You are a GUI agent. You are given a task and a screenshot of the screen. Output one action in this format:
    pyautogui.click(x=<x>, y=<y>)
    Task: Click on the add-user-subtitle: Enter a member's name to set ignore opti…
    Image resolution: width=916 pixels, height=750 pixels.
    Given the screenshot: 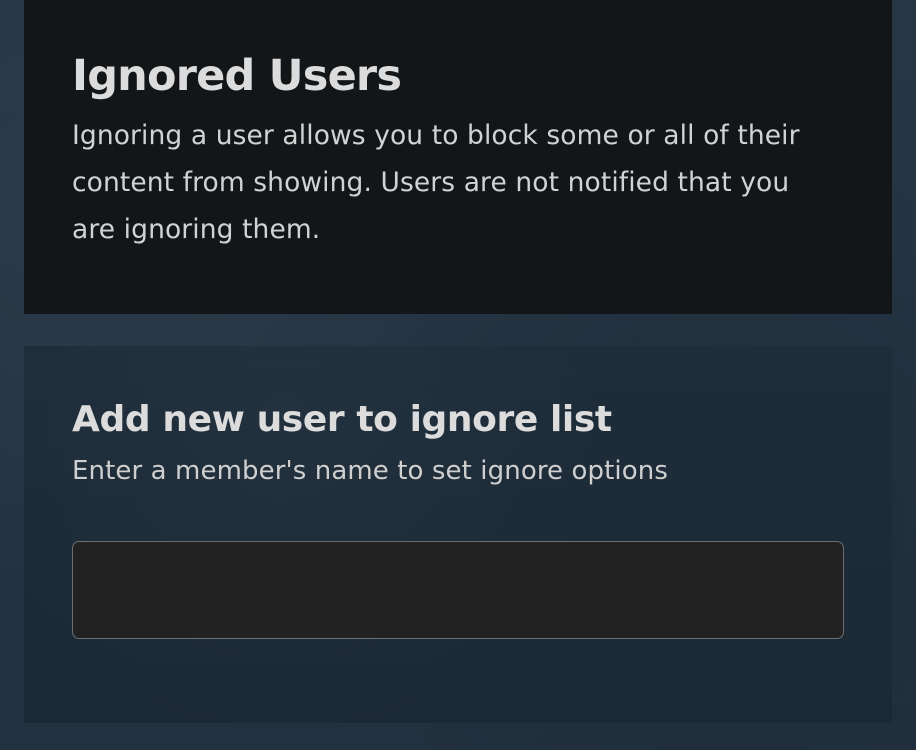 What is the action you would take?
    pyautogui.click(x=370, y=471)
    